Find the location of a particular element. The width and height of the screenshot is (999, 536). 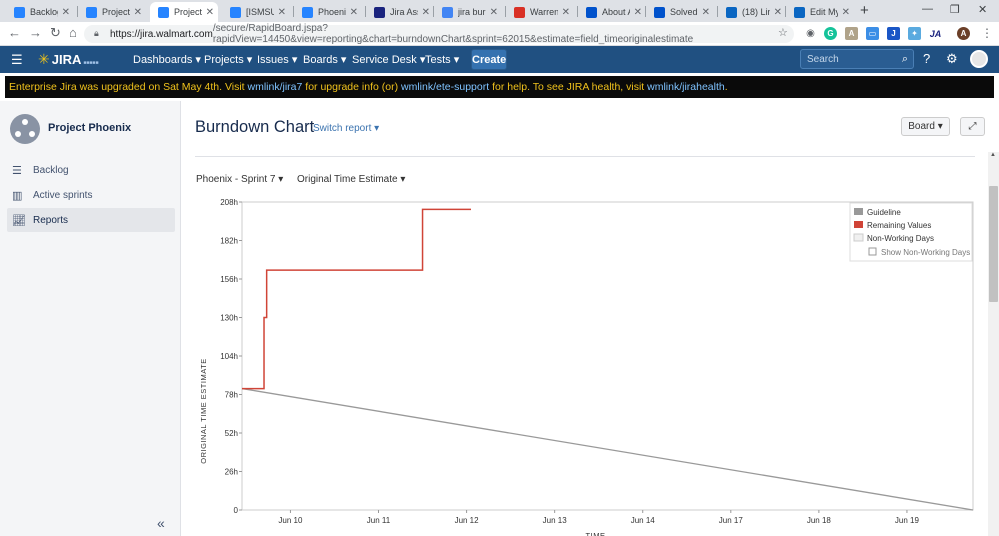

nav-tests: Tests ▾ is located at coordinates (442, 59).